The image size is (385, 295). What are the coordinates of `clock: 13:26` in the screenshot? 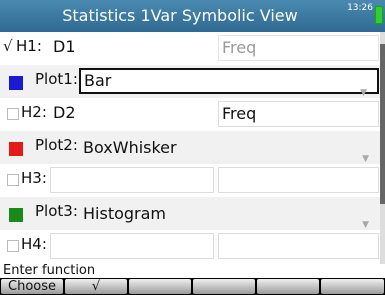 It's located at (360, 8).